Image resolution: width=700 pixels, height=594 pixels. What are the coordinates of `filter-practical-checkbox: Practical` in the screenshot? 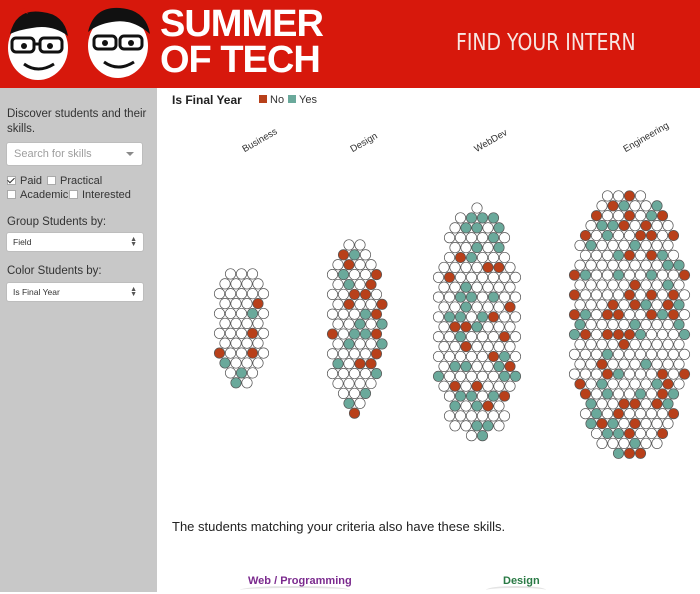 It's located at (74, 181).